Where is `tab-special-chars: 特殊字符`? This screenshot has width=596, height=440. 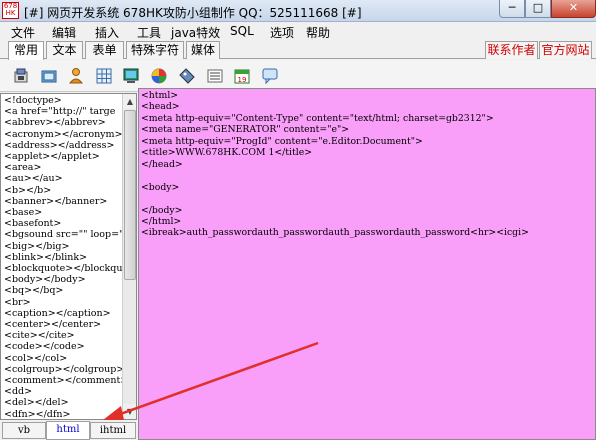
tab-special-chars: 特殊字符 is located at coordinates (155, 50).